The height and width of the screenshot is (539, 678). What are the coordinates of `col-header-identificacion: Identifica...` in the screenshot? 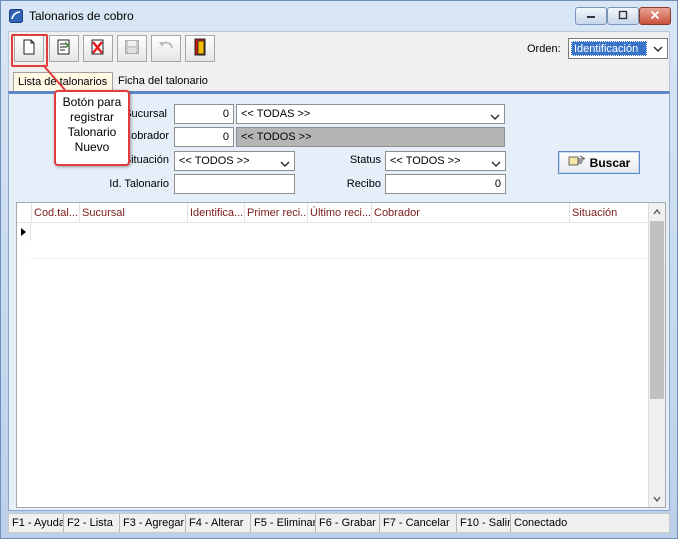 It's located at (215, 212).